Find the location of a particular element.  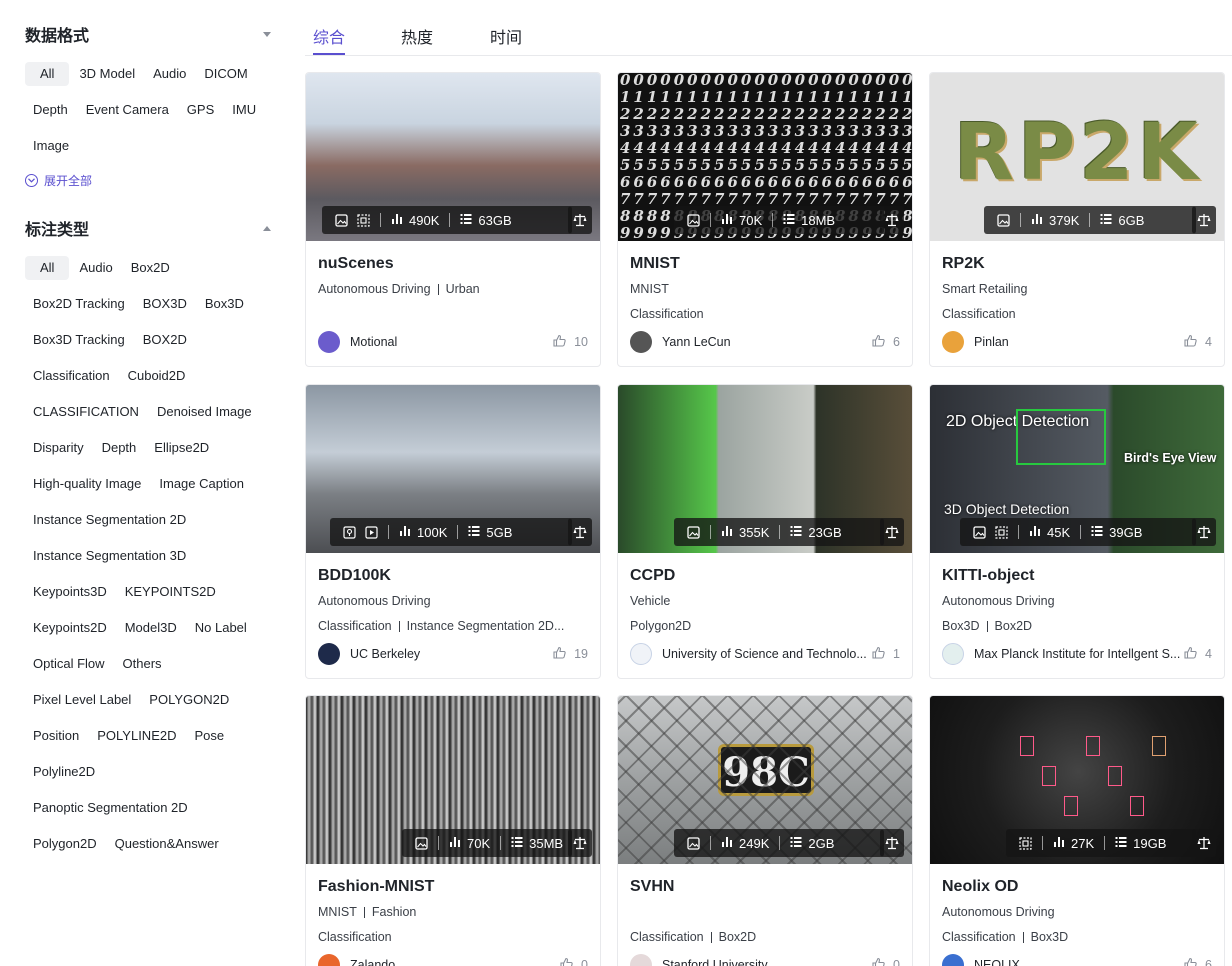

dataset-thumbnail: 100K 5GB is located at coordinates (453, 469).